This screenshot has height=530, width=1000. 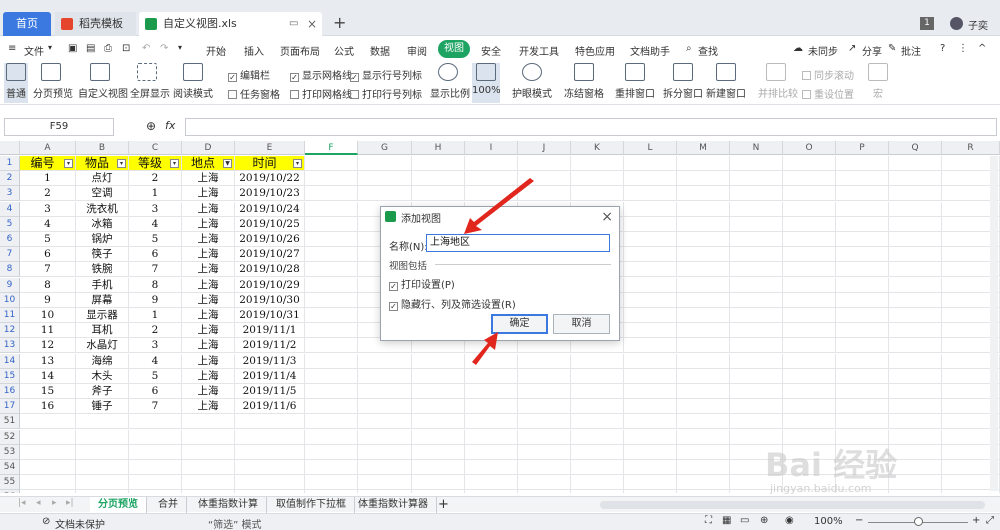 What do you see at coordinates (380, 50) in the screenshot?
I see `menu-data: 数据` at bounding box center [380, 50].